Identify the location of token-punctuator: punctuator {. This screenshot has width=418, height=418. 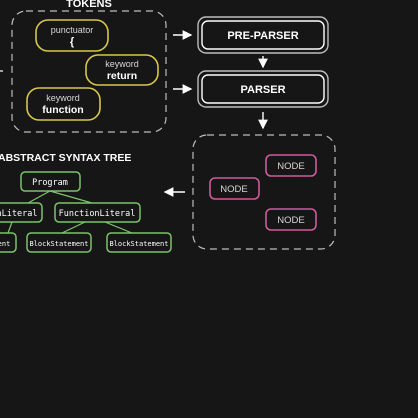
(72, 35).